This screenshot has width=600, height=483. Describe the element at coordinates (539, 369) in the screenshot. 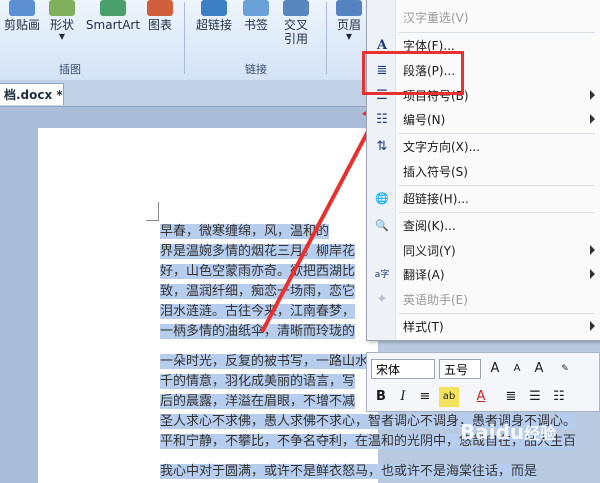

I see `styles-icon: A` at that location.